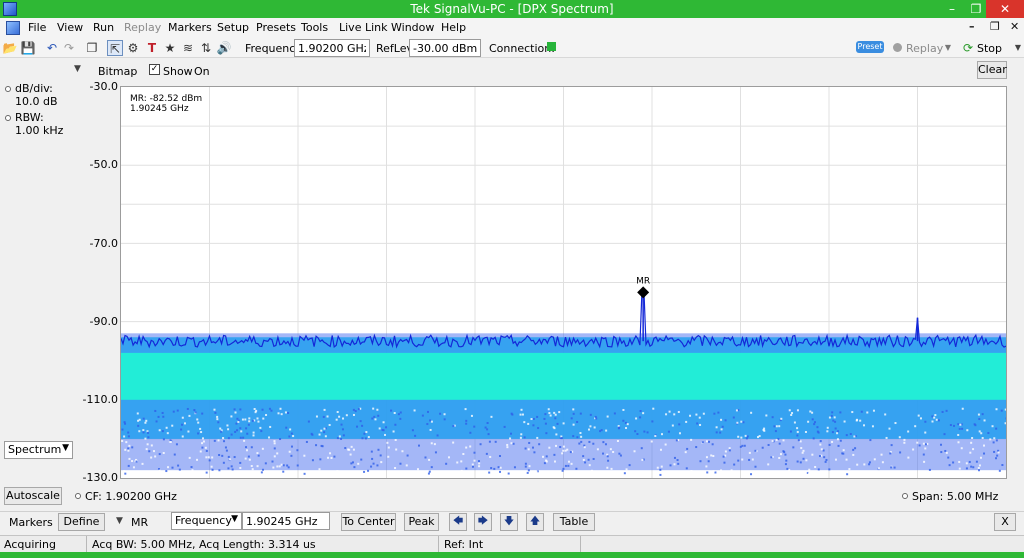 The image size is (1024, 558). Describe the element at coordinates (190, 27) in the screenshot. I see `menu-markers: Markers` at that location.